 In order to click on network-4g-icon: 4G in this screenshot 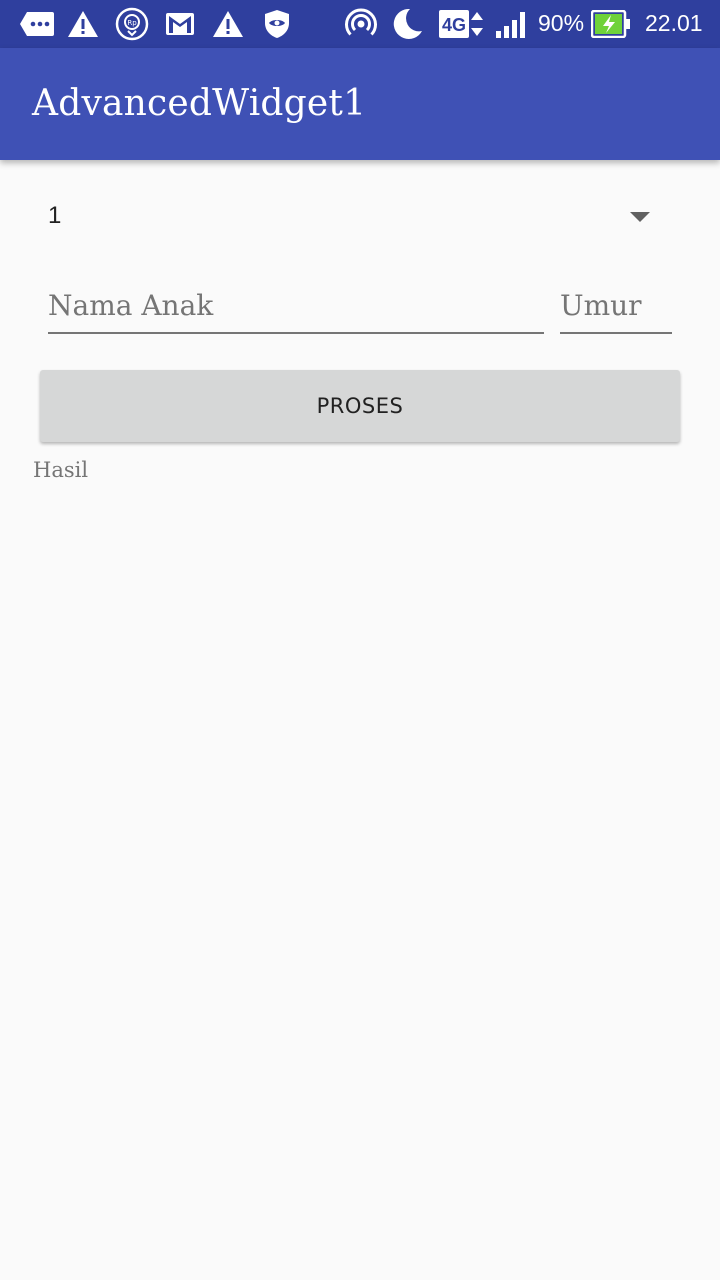, I will do `click(462, 24)`.